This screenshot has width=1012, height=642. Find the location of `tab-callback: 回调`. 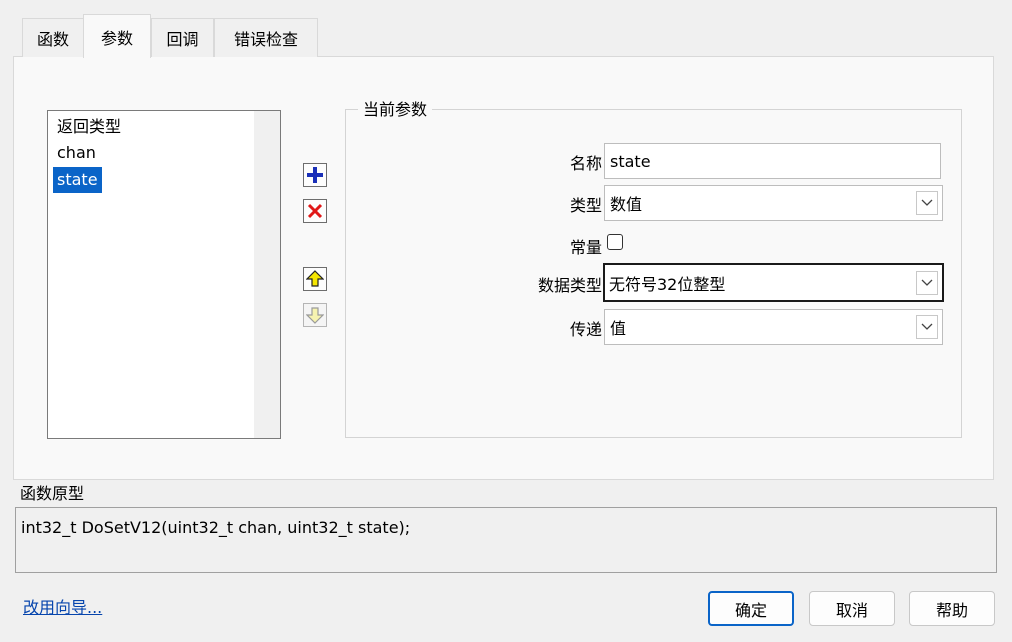

tab-callback: 回调 is located at coordinates (182, 37).